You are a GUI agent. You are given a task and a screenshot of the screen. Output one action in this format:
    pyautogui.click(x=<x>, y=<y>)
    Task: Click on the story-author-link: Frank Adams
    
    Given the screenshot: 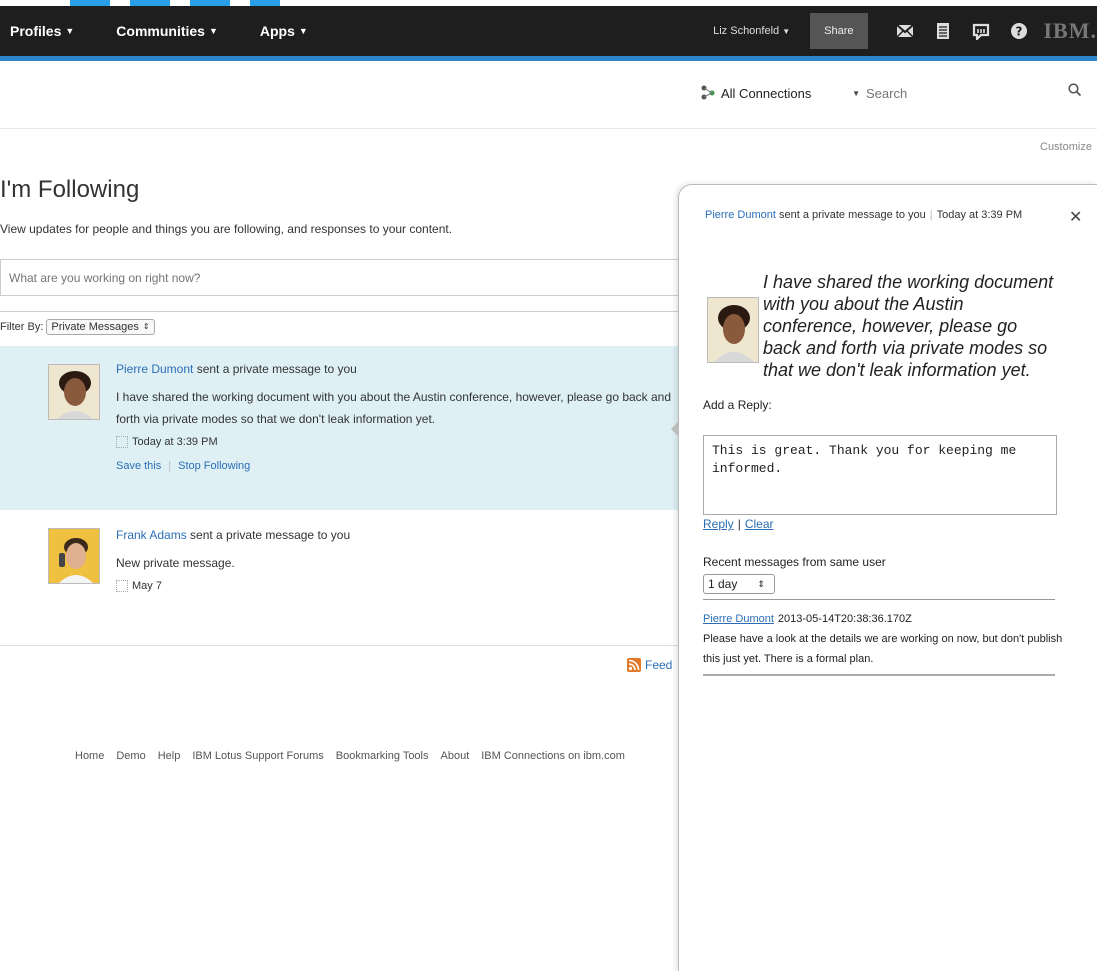 What is the action you would take?
    pyautogui.click(x=151, y=535)
    